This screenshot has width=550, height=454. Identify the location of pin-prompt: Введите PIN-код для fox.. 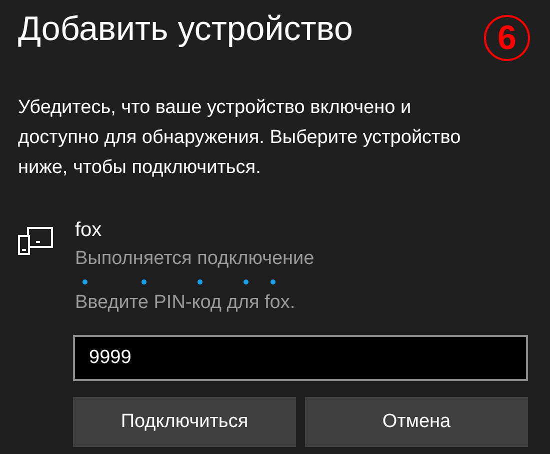
(185, 303).